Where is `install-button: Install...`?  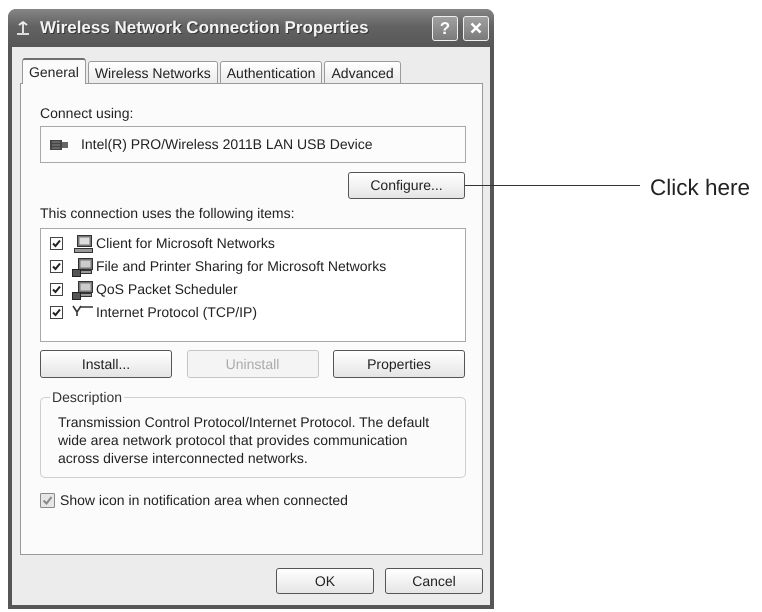
install-button: Install... is located at coordinates (106, 364).